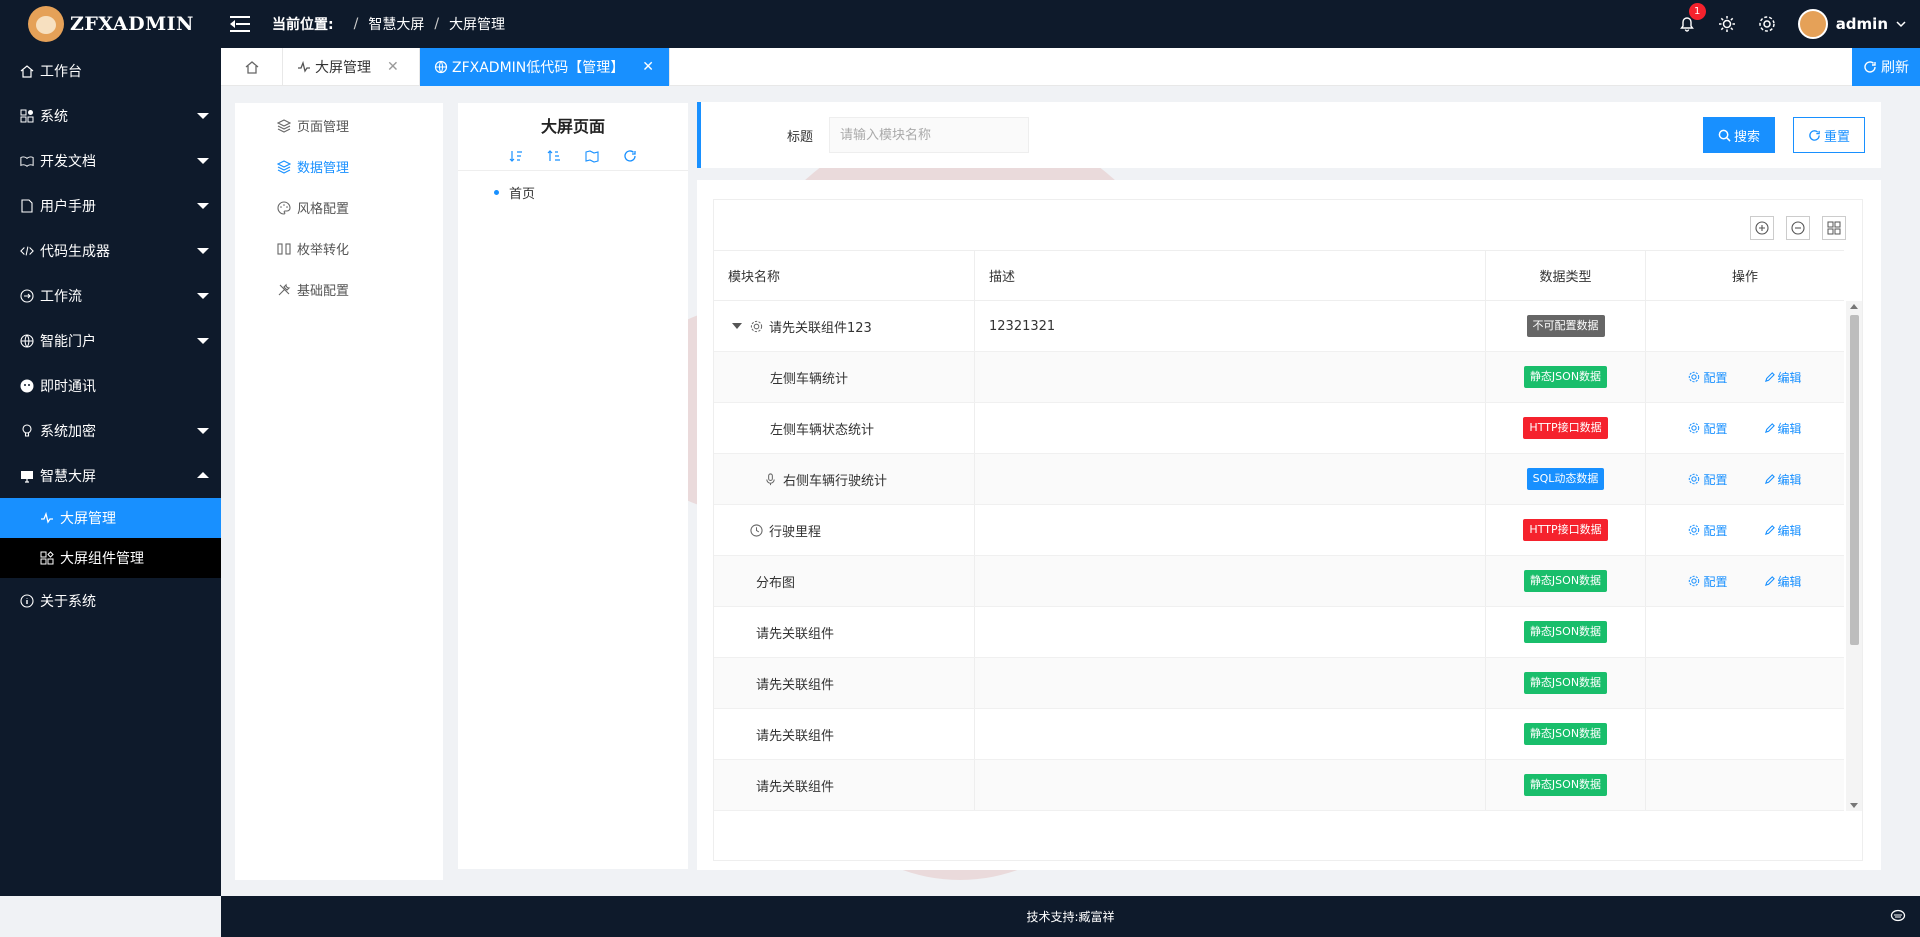 This screenshot has height=937, width=1920. What do you see at coordinates (242, 24) in the screenshot?
I see `menu-toggle-icon` at bounding box center [242, 24].